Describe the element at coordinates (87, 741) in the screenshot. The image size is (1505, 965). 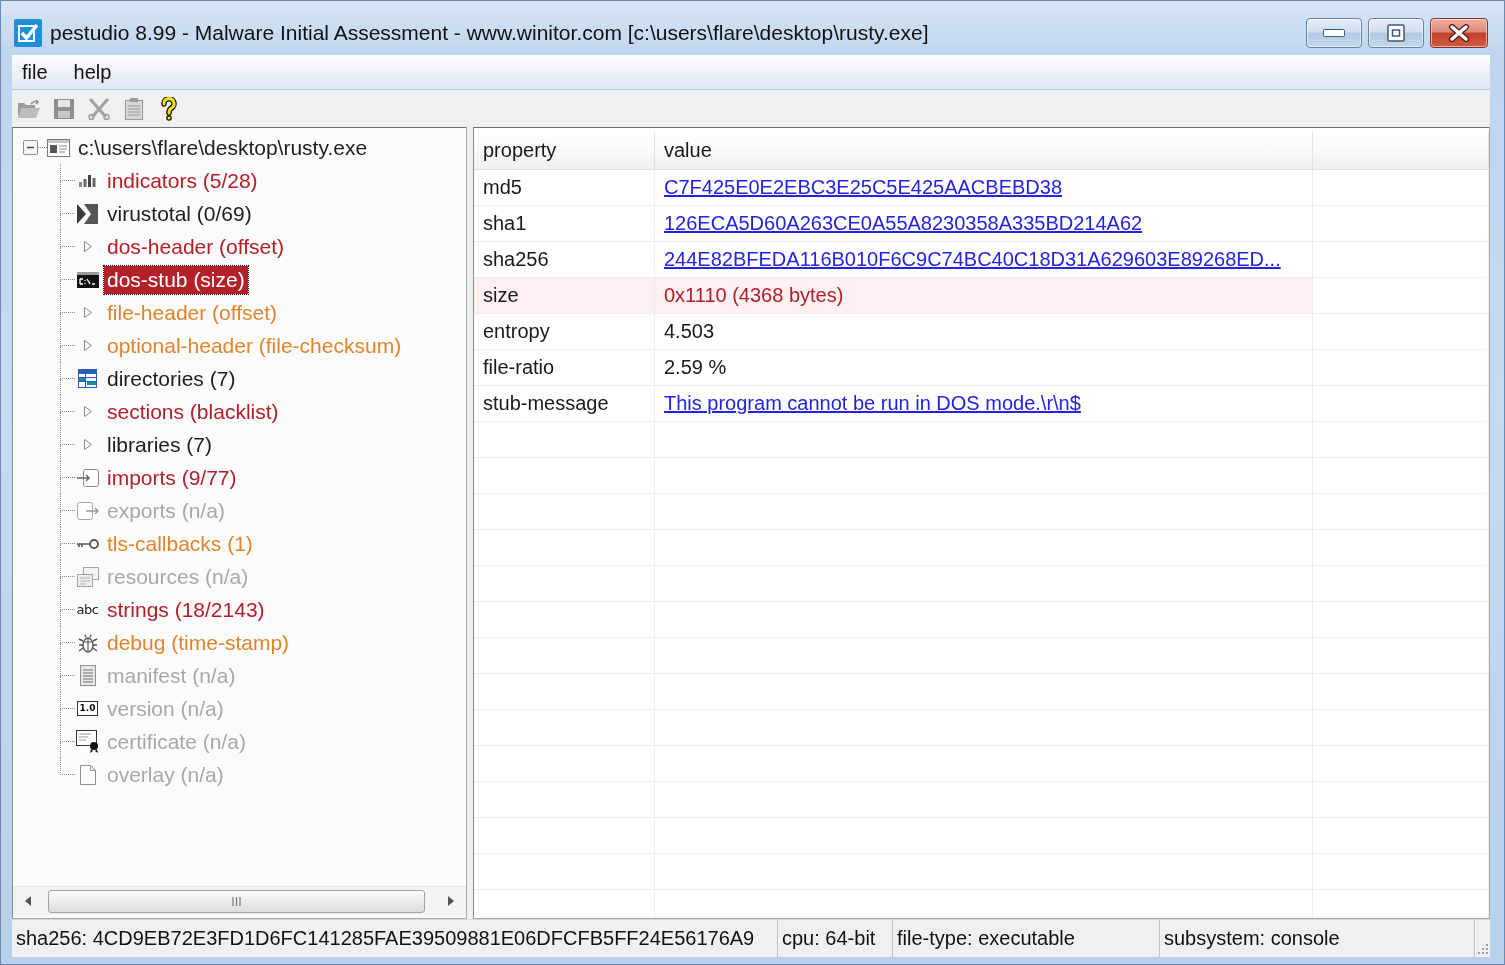
I see `certificate-icon` at that location.